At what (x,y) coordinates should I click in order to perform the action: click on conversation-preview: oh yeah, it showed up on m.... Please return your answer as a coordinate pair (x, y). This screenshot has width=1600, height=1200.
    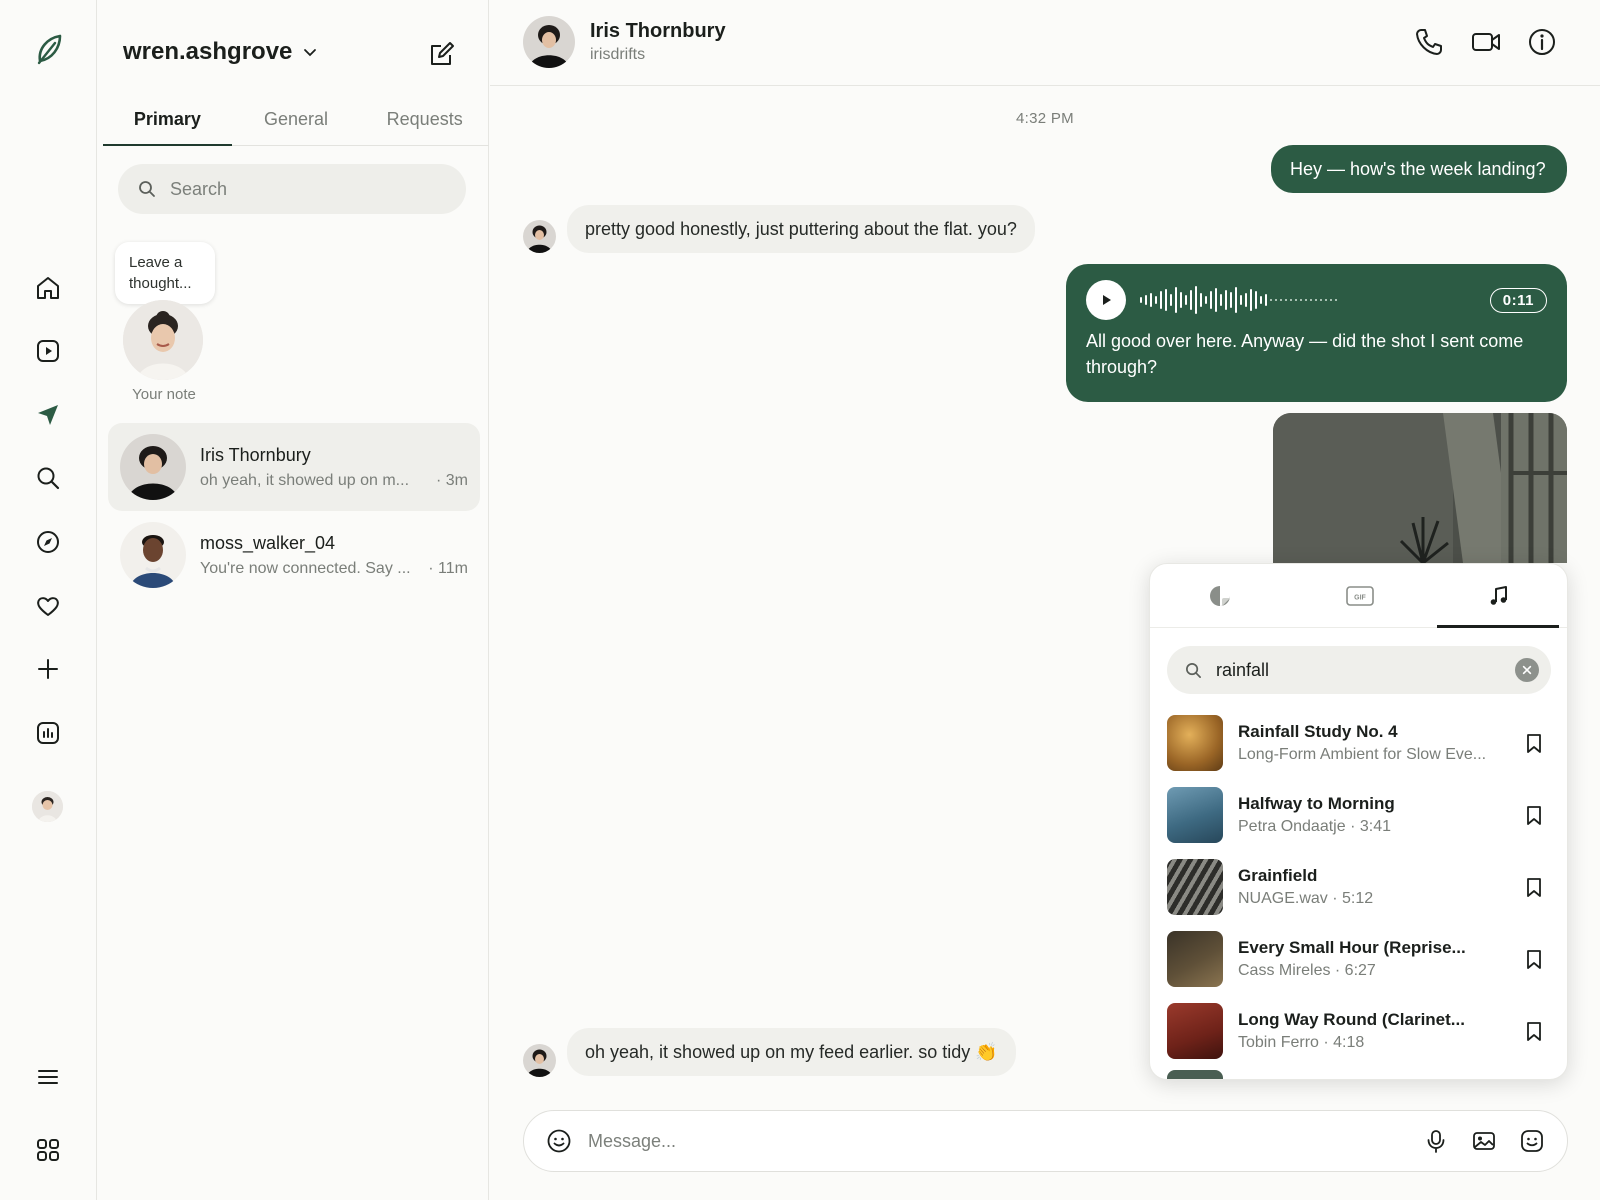
    Looking at the image, I should click on (305, 480).